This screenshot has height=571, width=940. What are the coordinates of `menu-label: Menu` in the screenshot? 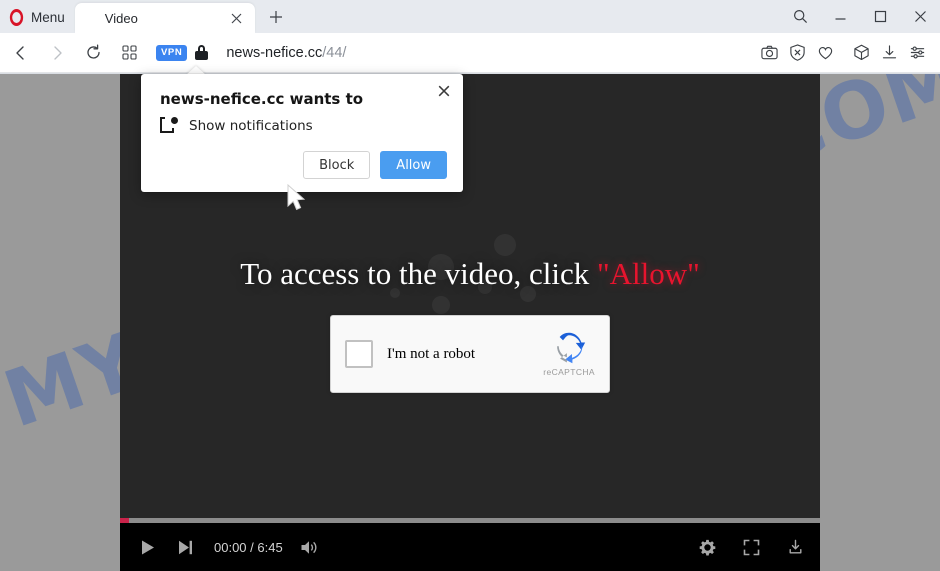 It's located at (48, 17).